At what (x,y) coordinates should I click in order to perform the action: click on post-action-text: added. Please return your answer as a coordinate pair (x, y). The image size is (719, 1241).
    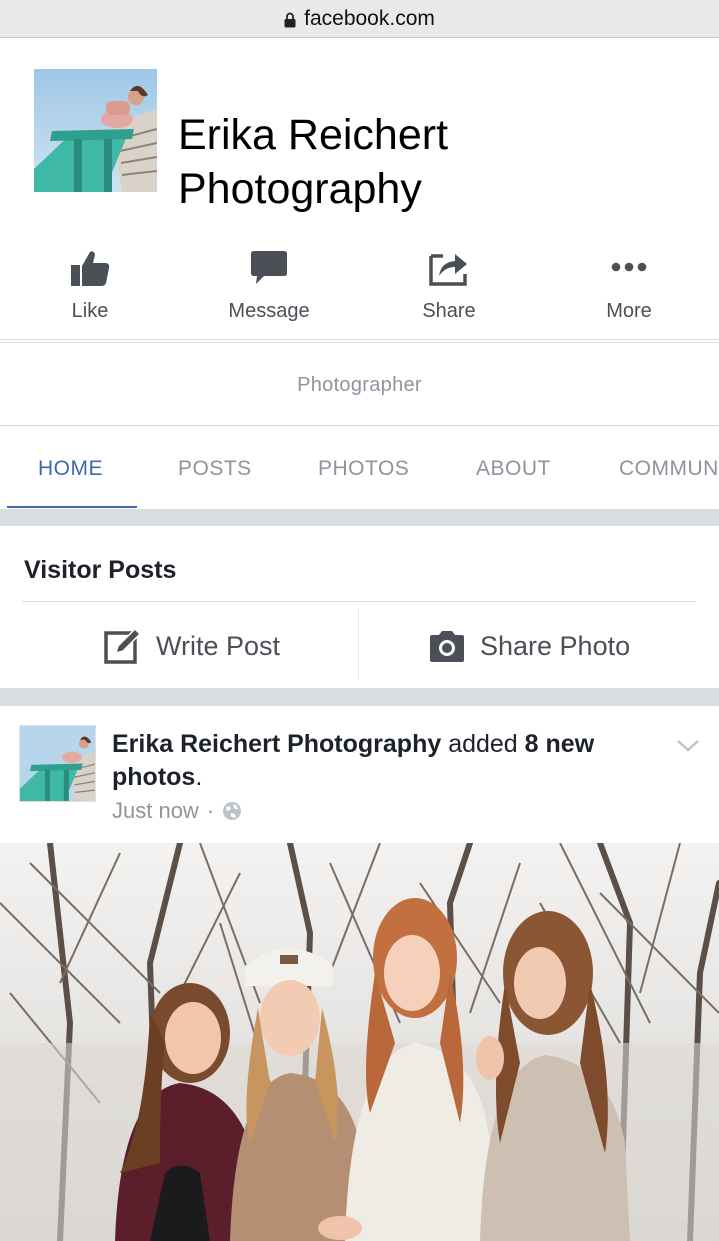
    Looking at the image, I should click on (483, 744).